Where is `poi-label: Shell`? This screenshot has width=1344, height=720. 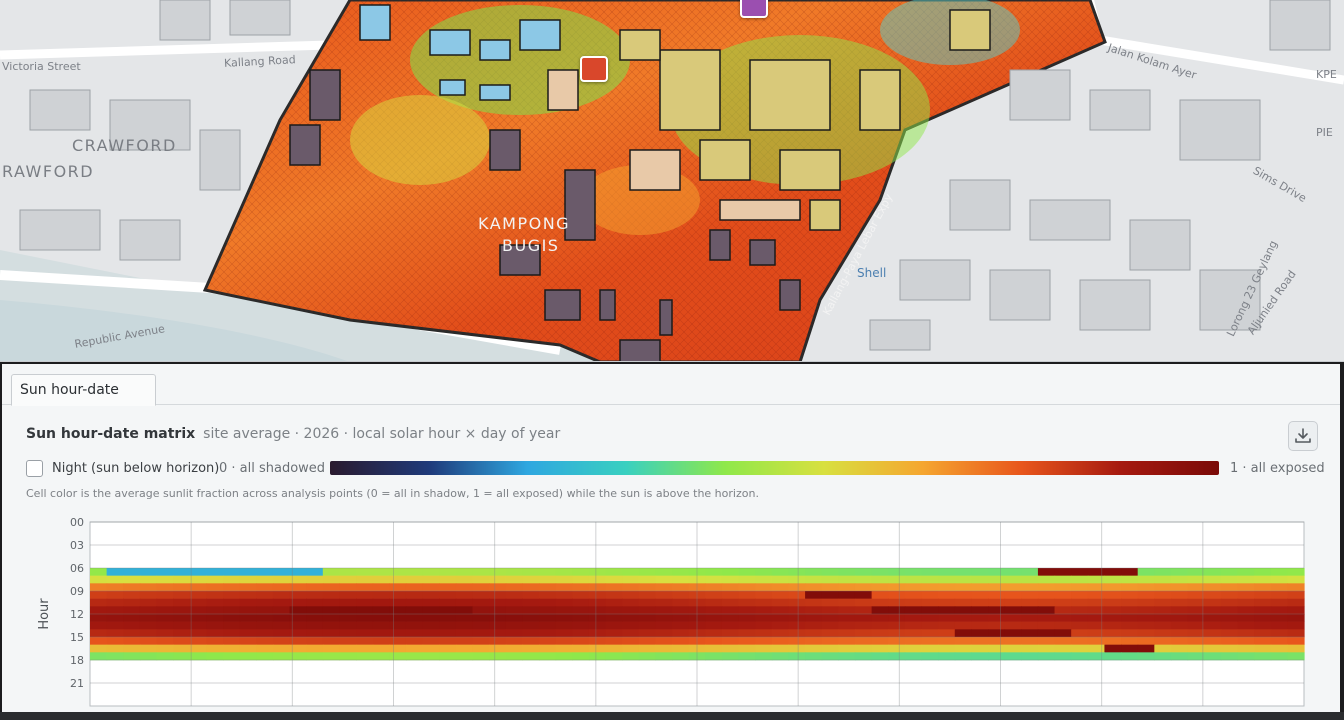
poi-label: Shell is located at coordinates (871, 273).